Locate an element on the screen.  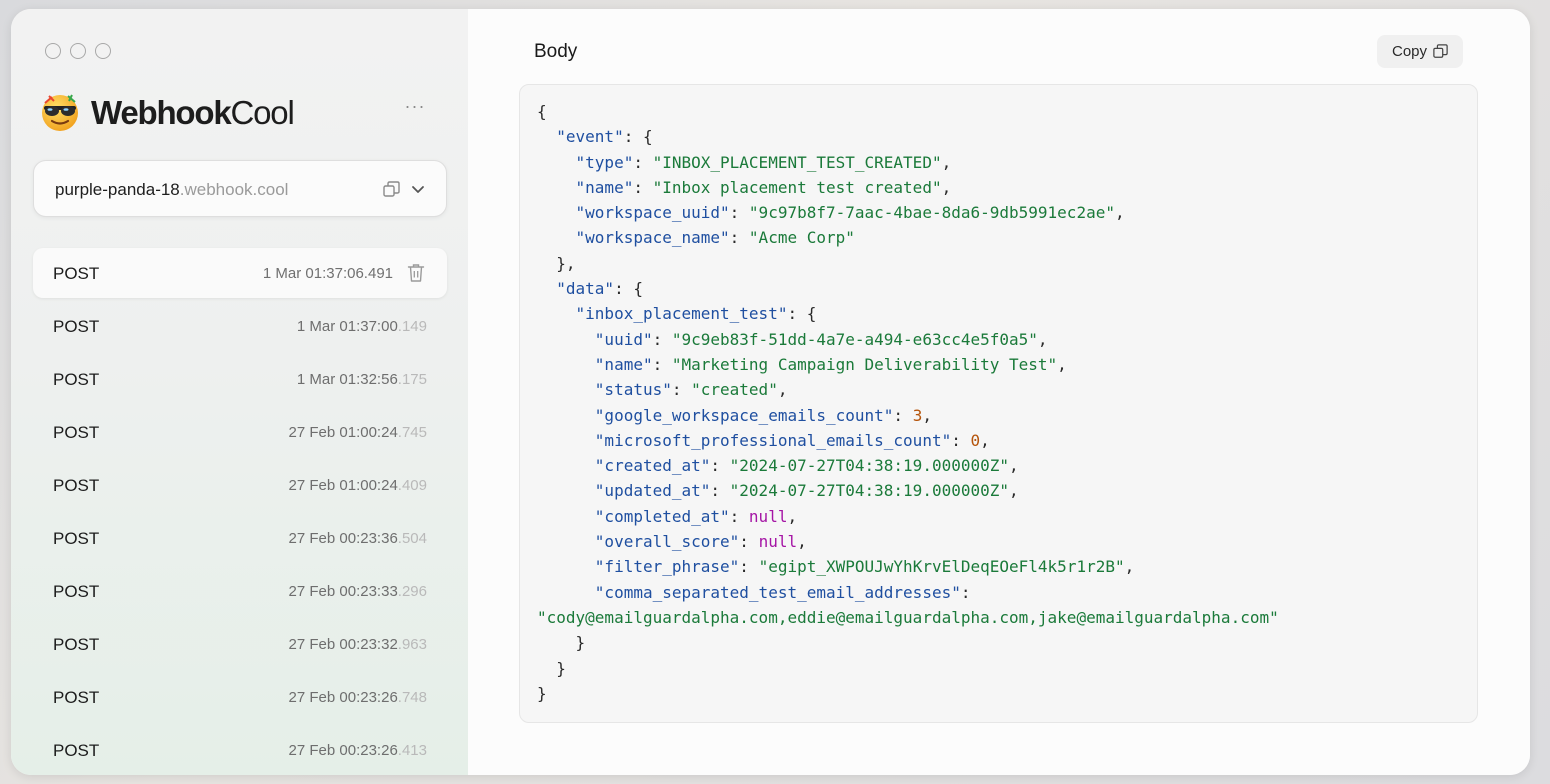
json-string: "created" is located at coordinates (734, 390).